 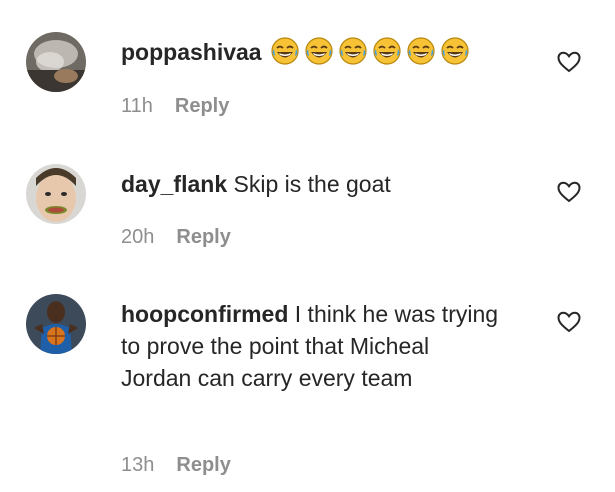 I want to click on username: hoopconfirmed, so click(x=204, y=314).